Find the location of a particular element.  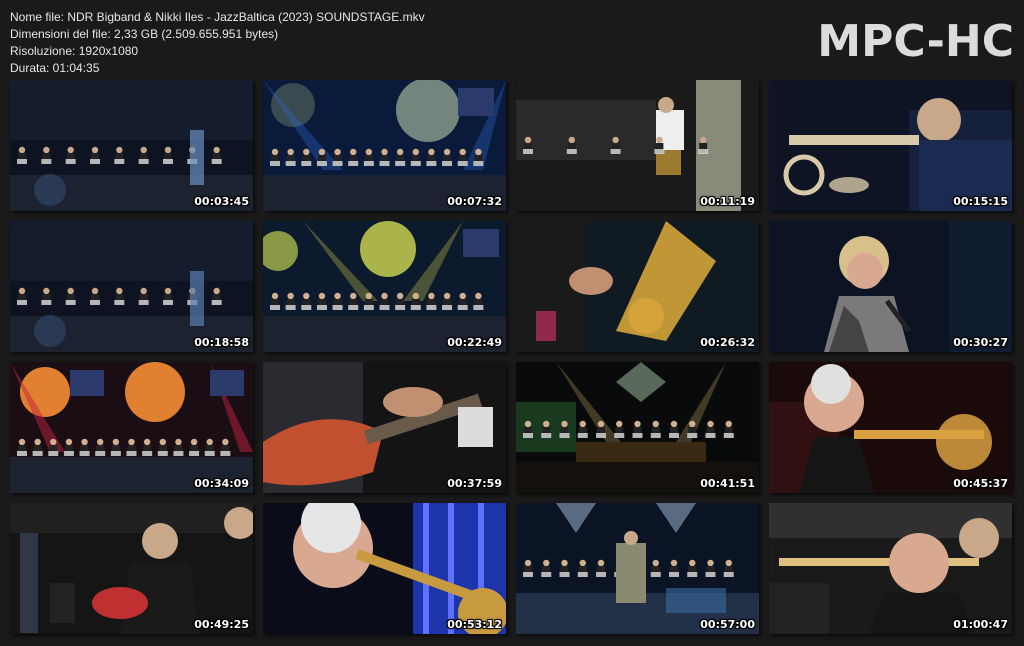

timestamp-label: 00:15:15 is located at coordinates (980, 201).